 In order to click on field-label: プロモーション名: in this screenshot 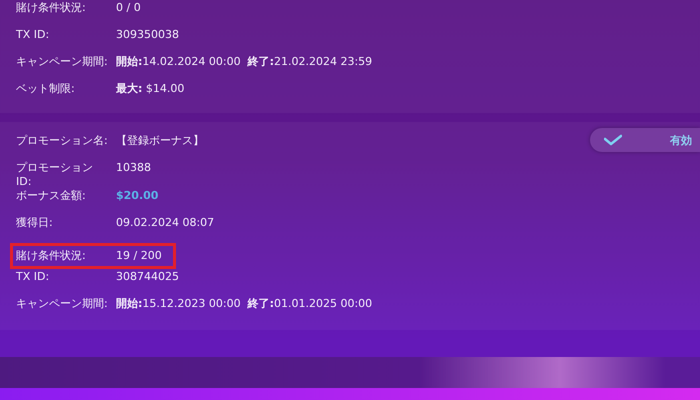, I will do `click(62, 141)`.